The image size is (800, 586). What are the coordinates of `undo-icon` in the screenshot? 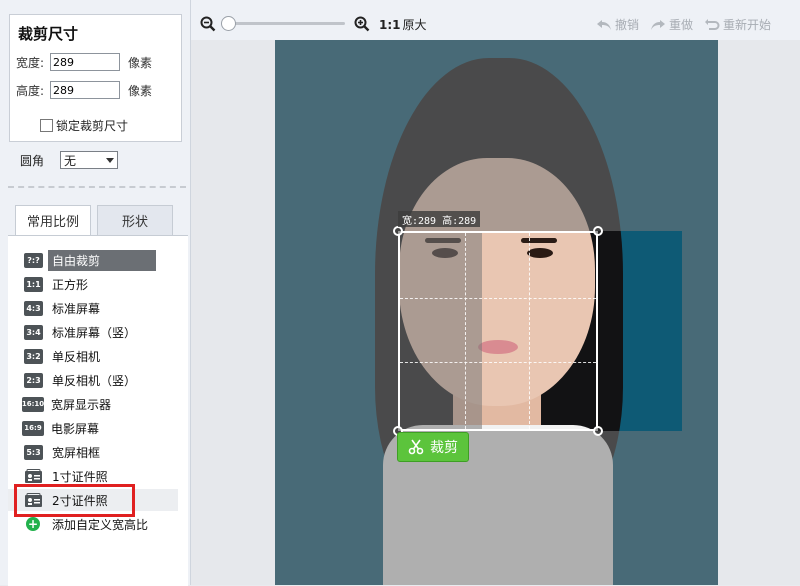 It's located at (604, 24).